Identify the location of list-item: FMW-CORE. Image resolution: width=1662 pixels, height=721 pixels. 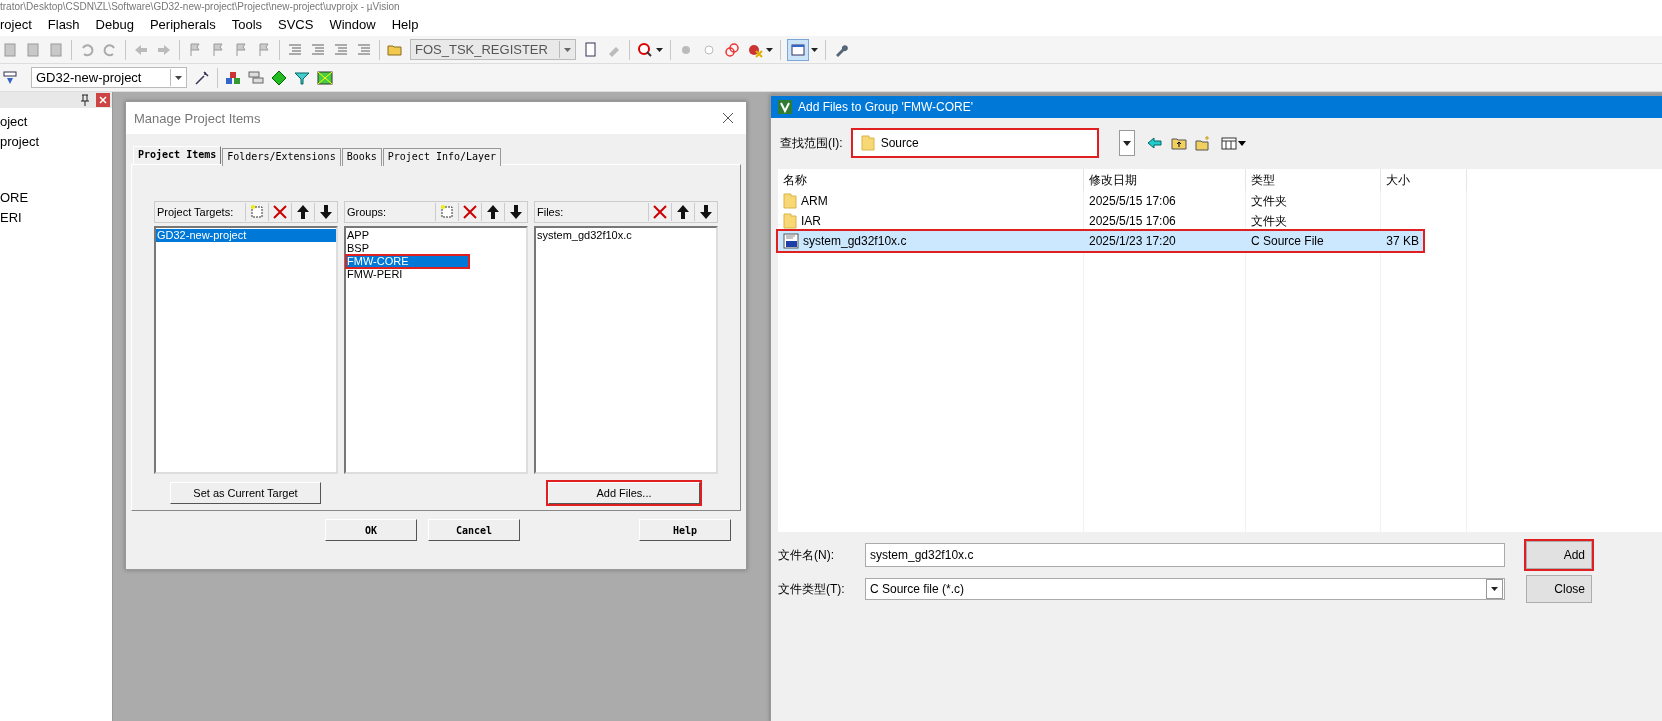
(407, 261).